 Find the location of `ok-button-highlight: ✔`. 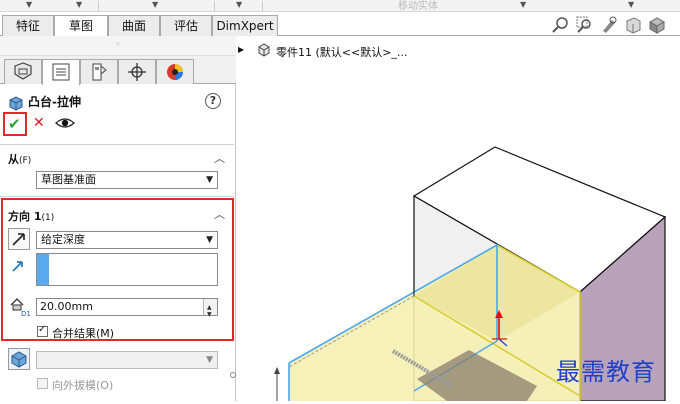

ok-button-highlight: ✔ is located at coordinates (15, 124).